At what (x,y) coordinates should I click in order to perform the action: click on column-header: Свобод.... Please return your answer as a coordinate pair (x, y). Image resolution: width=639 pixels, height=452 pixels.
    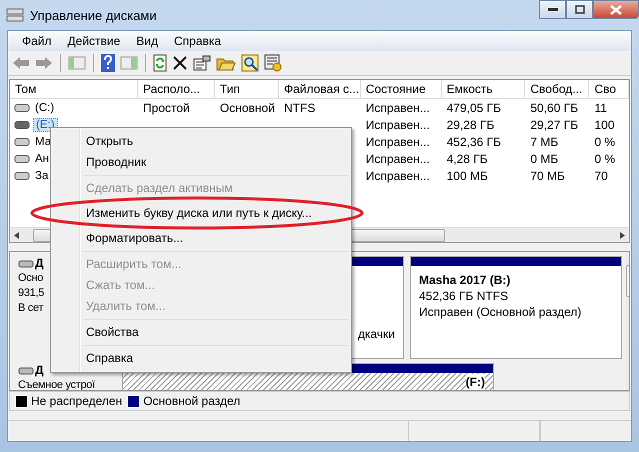
    Looking at the image, I should click on (557, 89).